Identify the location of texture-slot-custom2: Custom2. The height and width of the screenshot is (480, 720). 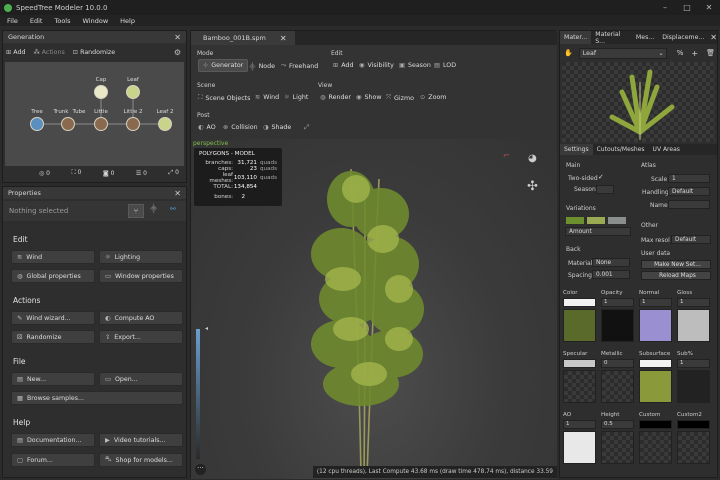
(693, 438).